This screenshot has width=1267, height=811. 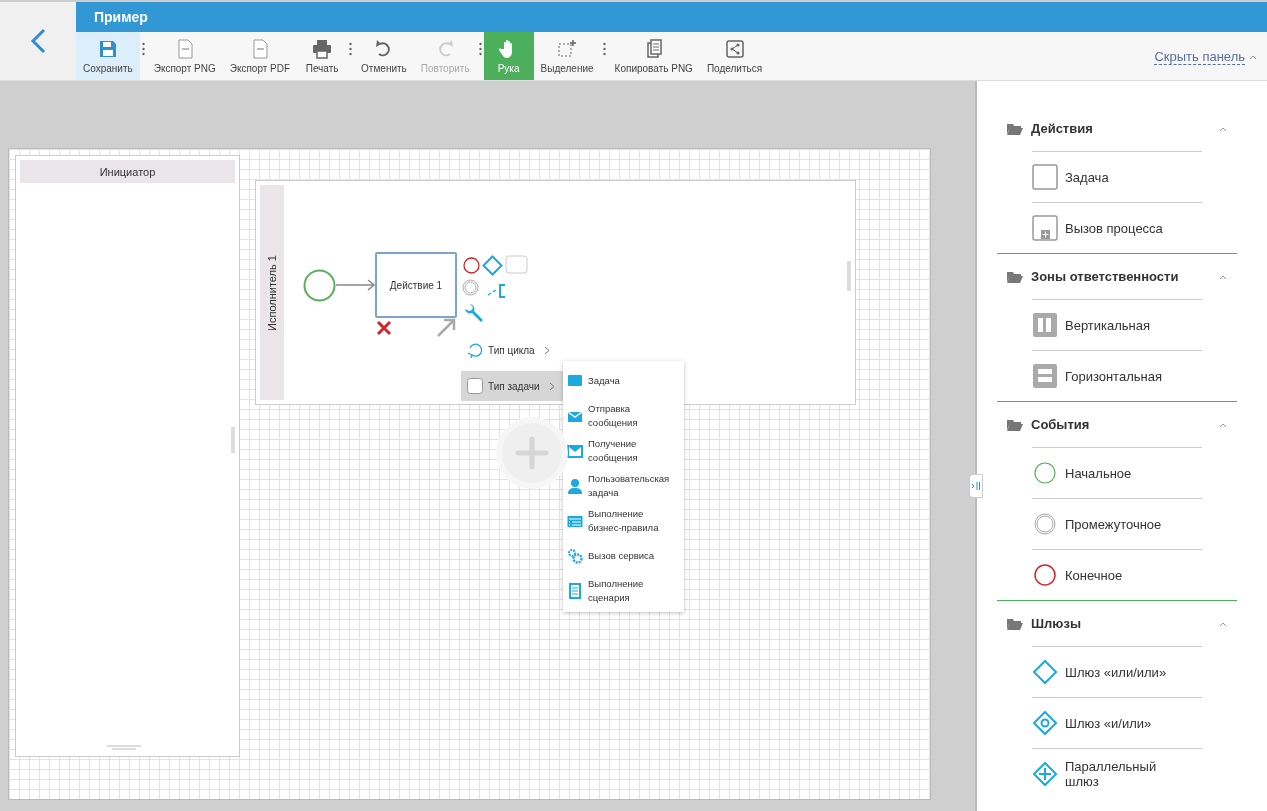 I want to click on printer-icon, so click(x=322, y=48).